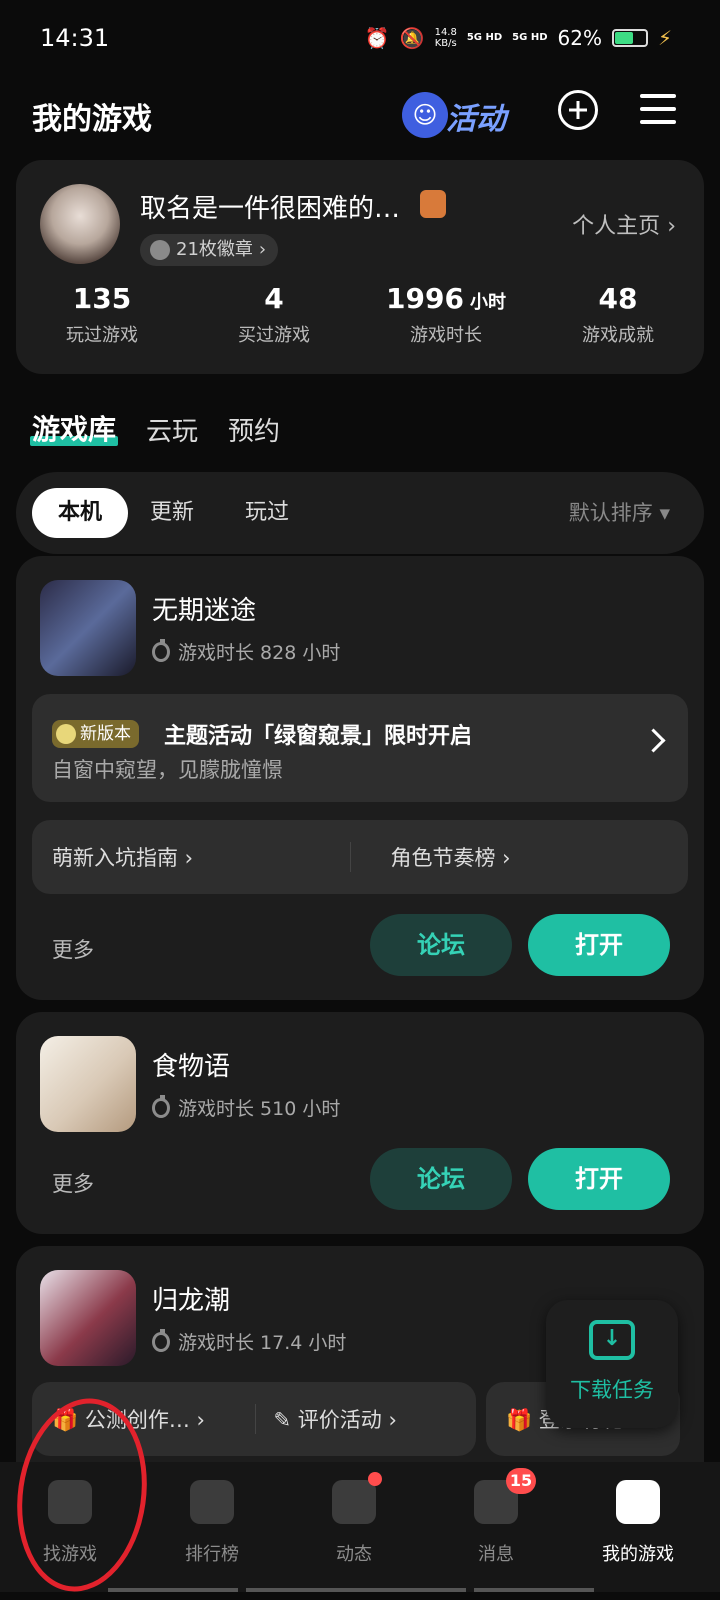 The width and height of the screenshot is (720, 1600). I want to click on stat-achievements: 48 游戏成就, so click(618, 314).